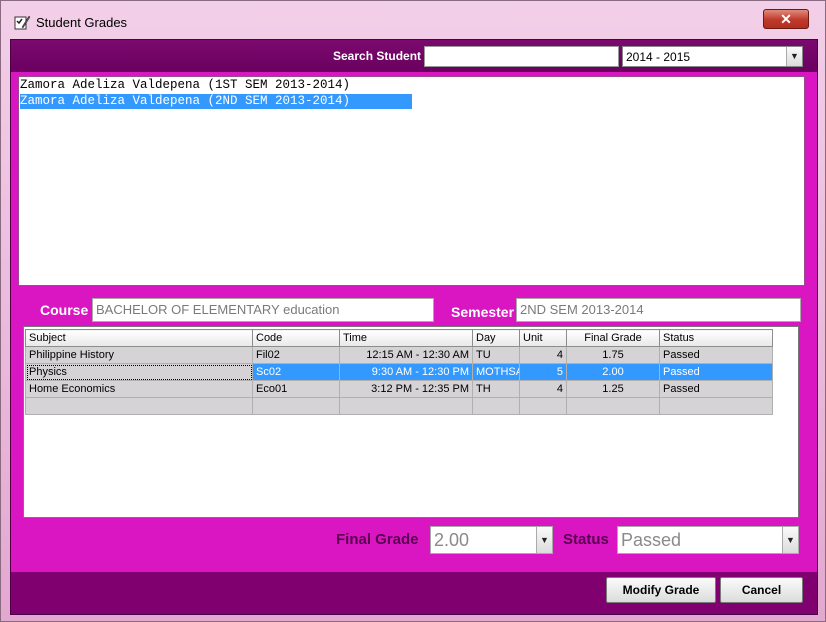 The width and height of the screenshot is (826, 622). What do you see at coordinates (716, 338) in the screenshot?
I see `column-header-status: Status` at bounding box center [716, 338].